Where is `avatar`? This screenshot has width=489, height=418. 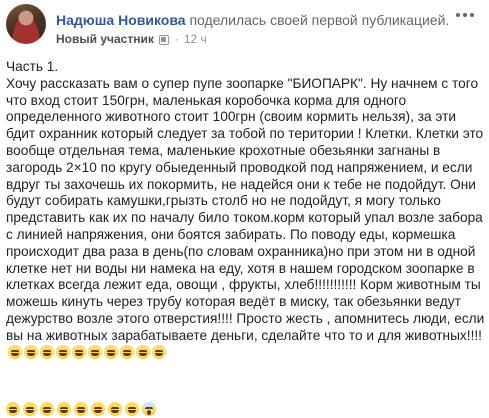 avatar is located at coordinates (26, 24).